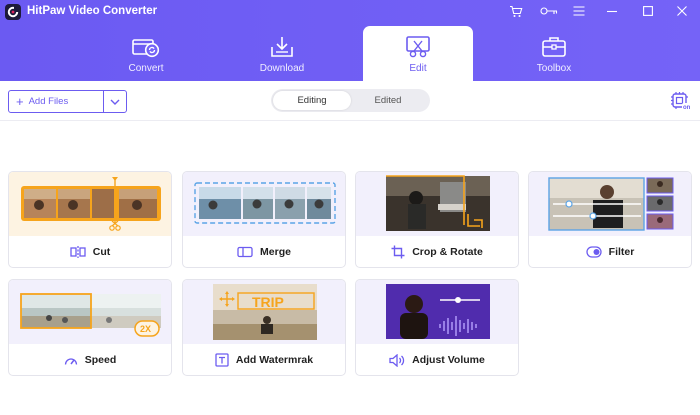  I want to click on minimize-icon, so click(612, 11).